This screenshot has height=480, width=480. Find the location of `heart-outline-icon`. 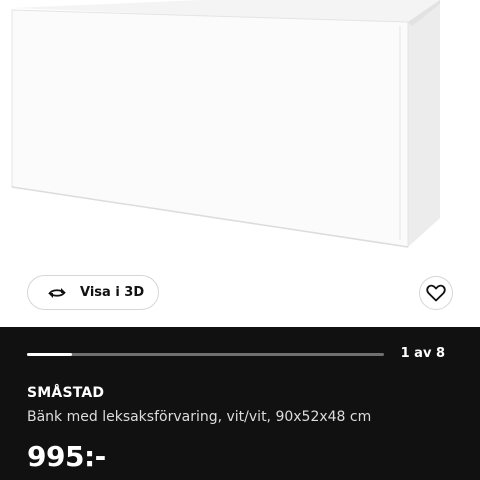

heart-outline-icon is located at coordinates (436, 293).